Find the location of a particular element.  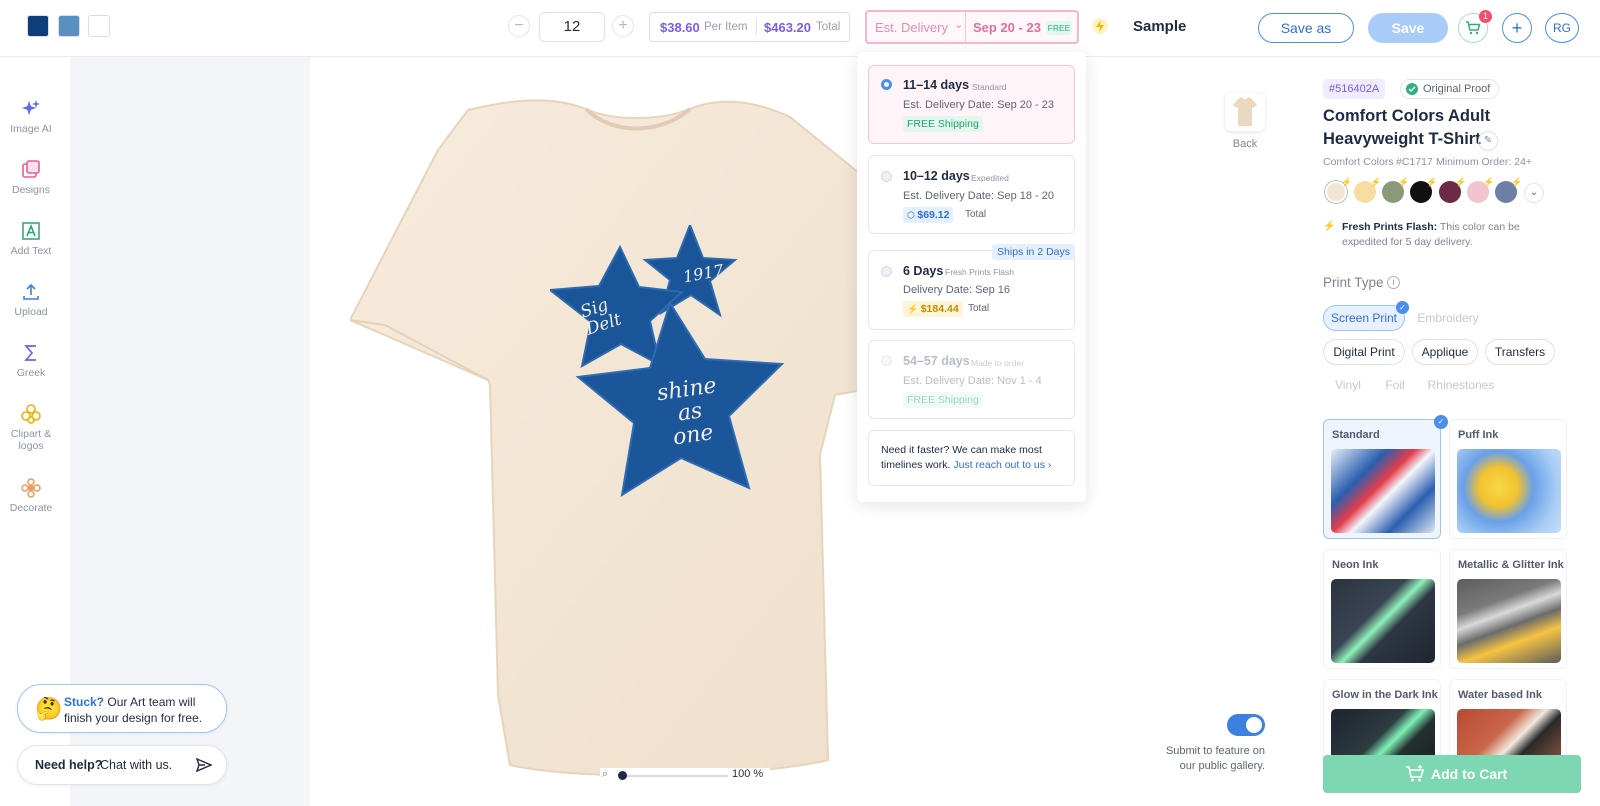

option-type: Standard is located at coordinates (989, 87).